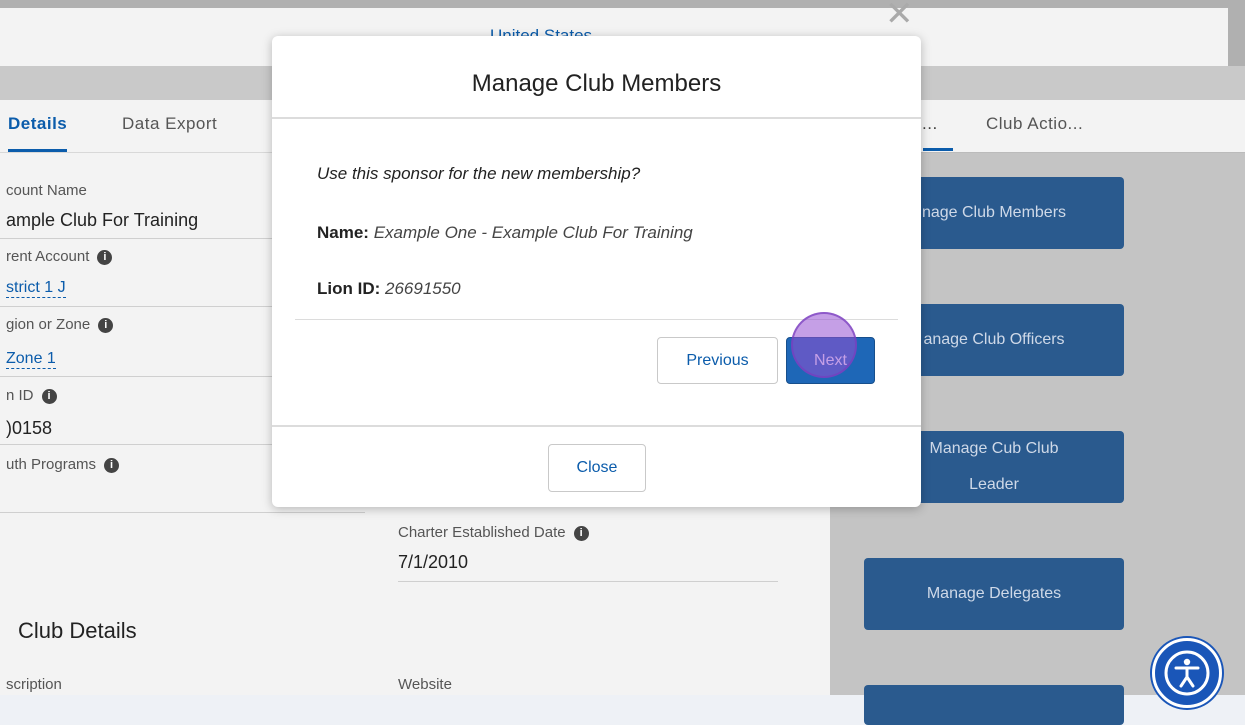  I want to click on sponsor-name-value: Example One - Example Club For Training, so click(533, 232).